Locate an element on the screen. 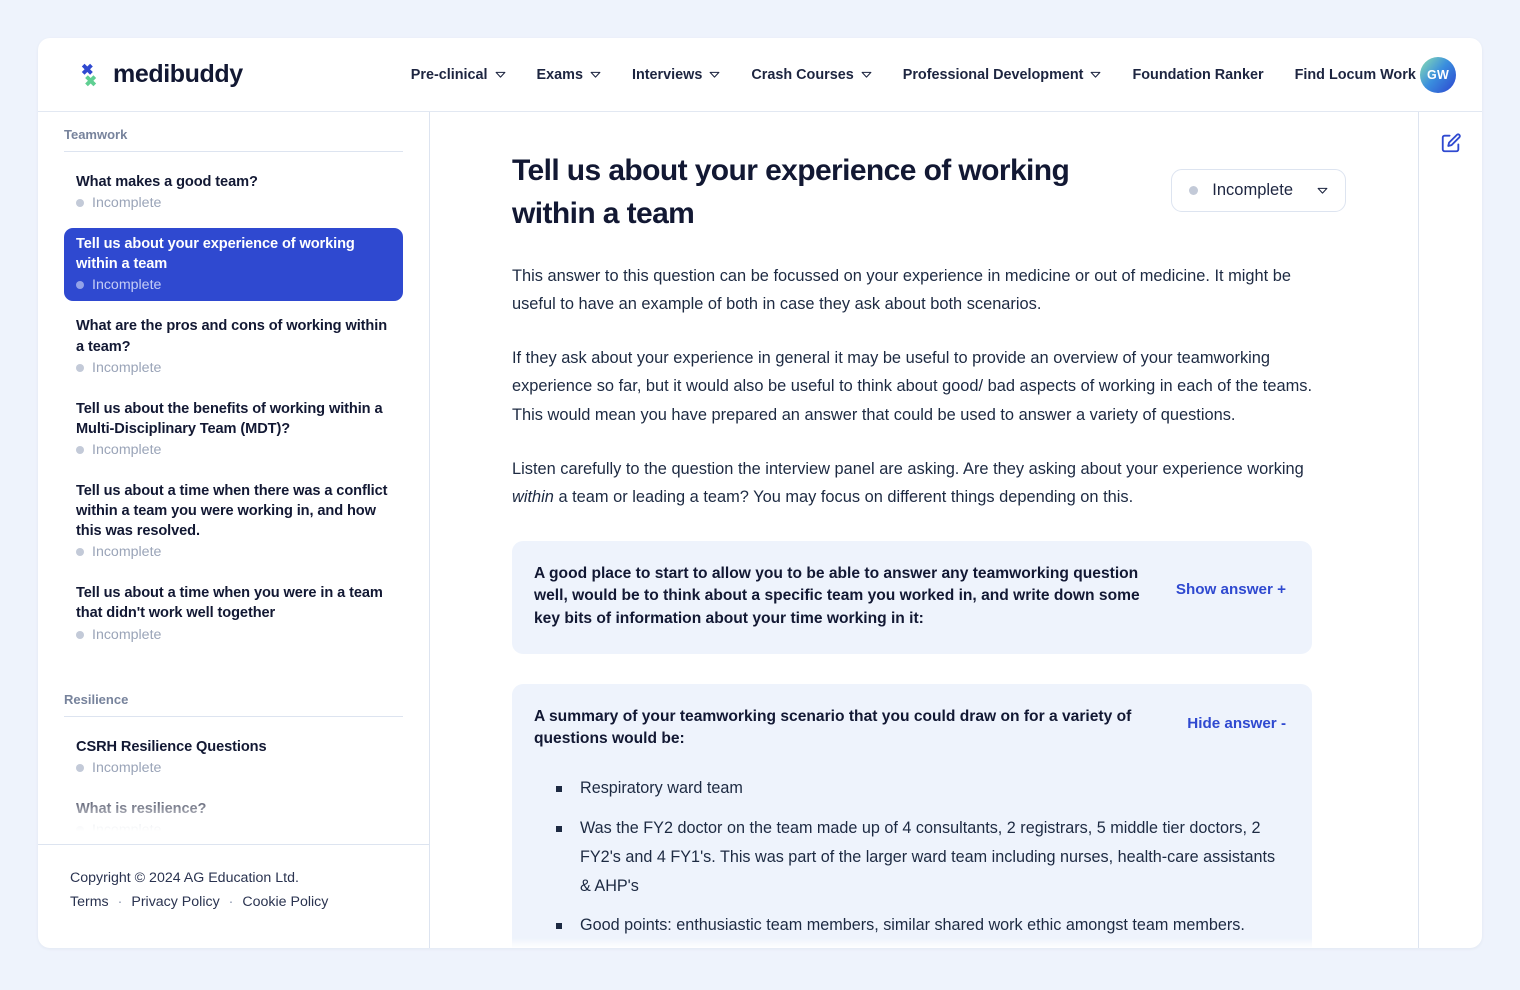  nav-item-interviews: Interviews is located at coordinates (676, 75).